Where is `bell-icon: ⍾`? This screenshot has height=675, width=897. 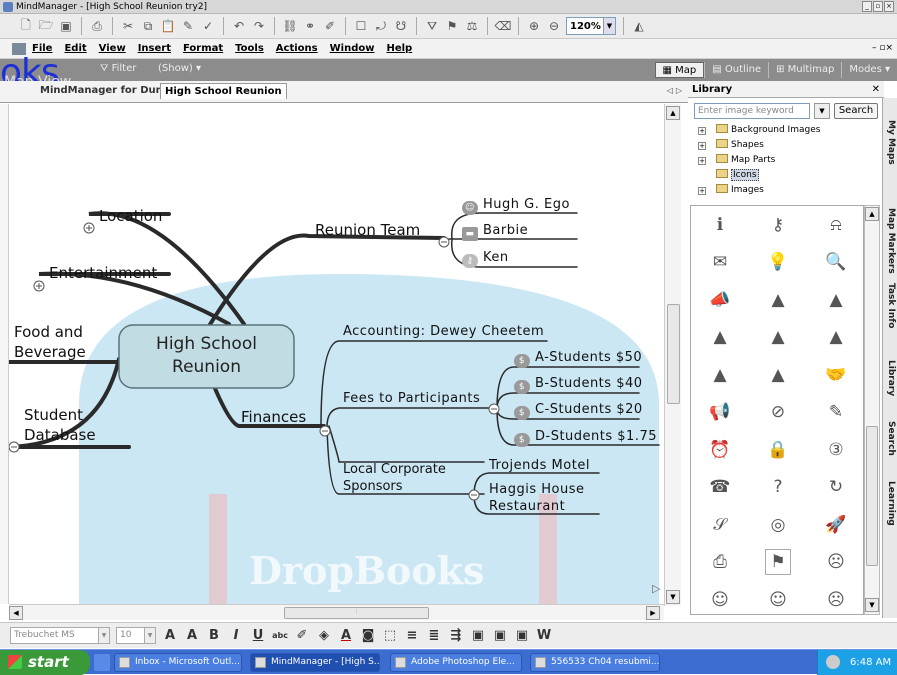
bell-icon: ⍾ is located at coordinates (836, 225).